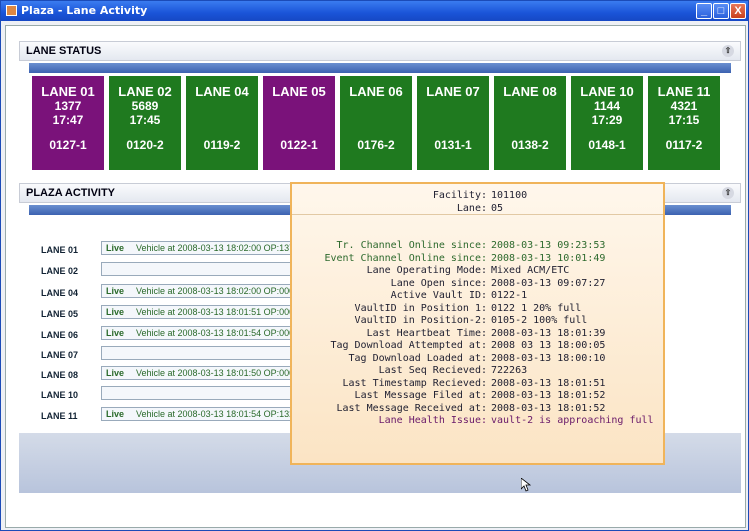  I want to click on detail-row: Active Vault ID: 0122-1, so click(479, 296).